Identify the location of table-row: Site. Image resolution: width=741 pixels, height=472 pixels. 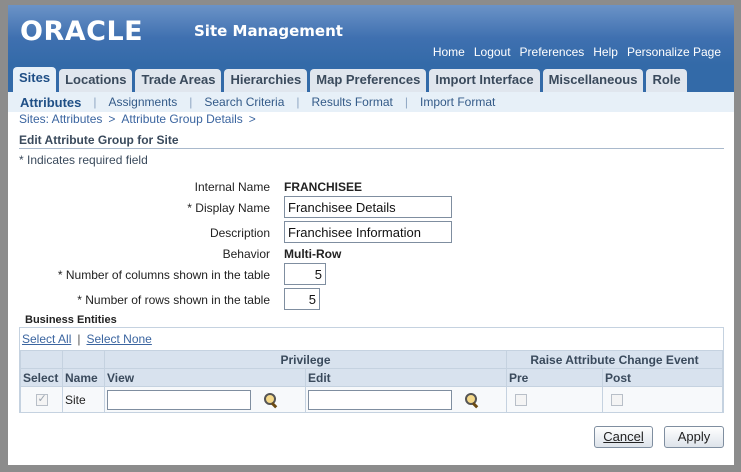
(371, 399).